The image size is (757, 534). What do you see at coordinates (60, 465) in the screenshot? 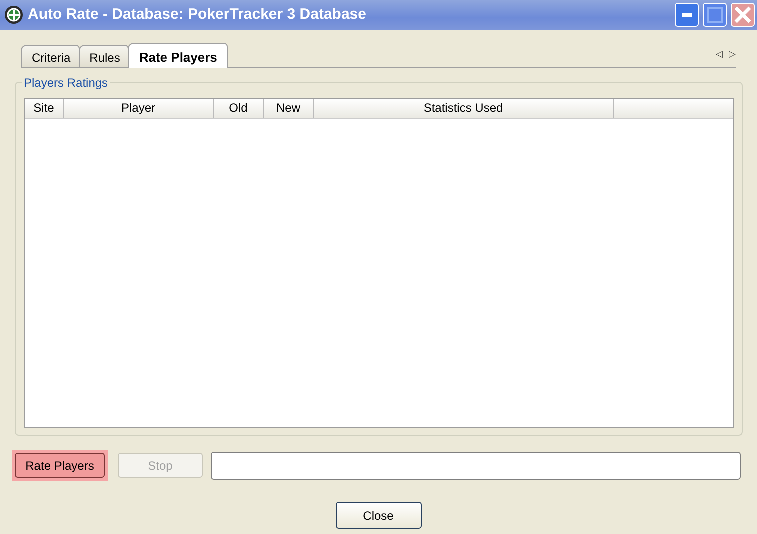
I see `action-button: Rate Players` at bounding box center [60, 465].